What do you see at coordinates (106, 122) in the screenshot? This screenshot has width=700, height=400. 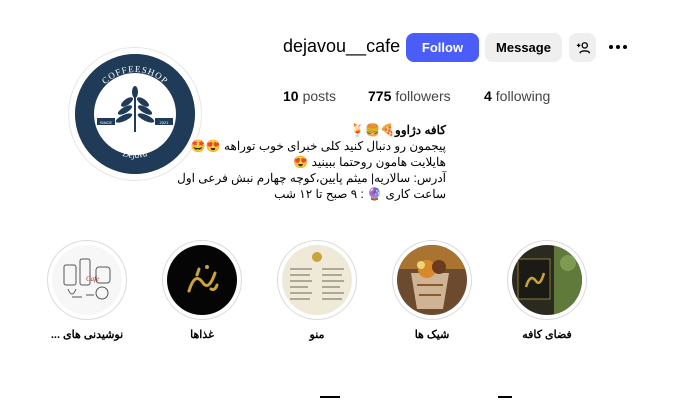 I see `logo-since-text: SINCE` at bounding box center [106, 122].